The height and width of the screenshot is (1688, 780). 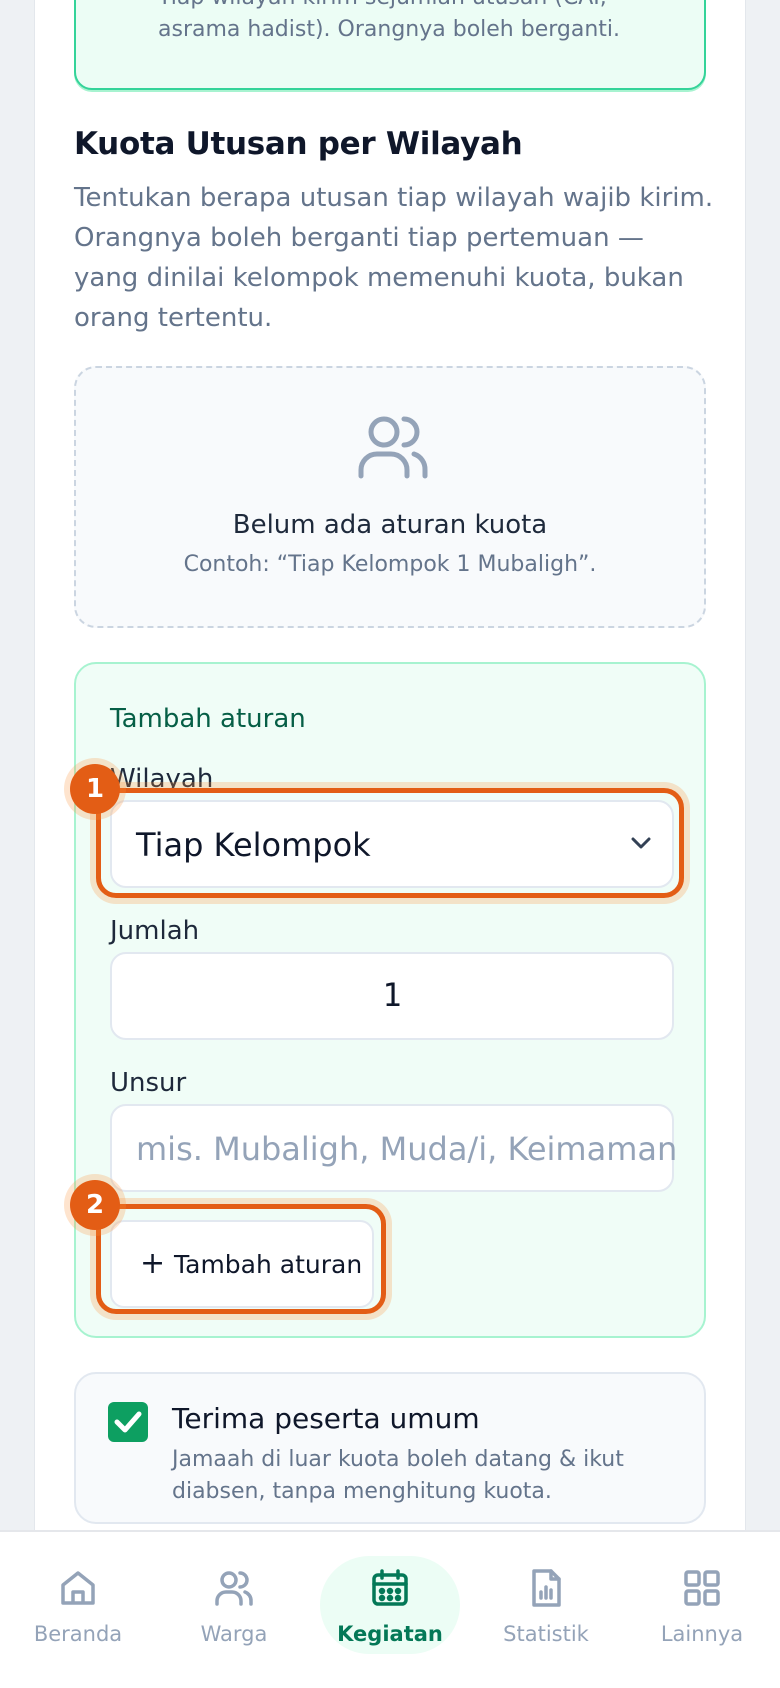 What do you see at coordinates (298, 144) in the screenshot?
I see `section-title: Kuota Utusan per Wilayah` at bounding box center [298, 144].